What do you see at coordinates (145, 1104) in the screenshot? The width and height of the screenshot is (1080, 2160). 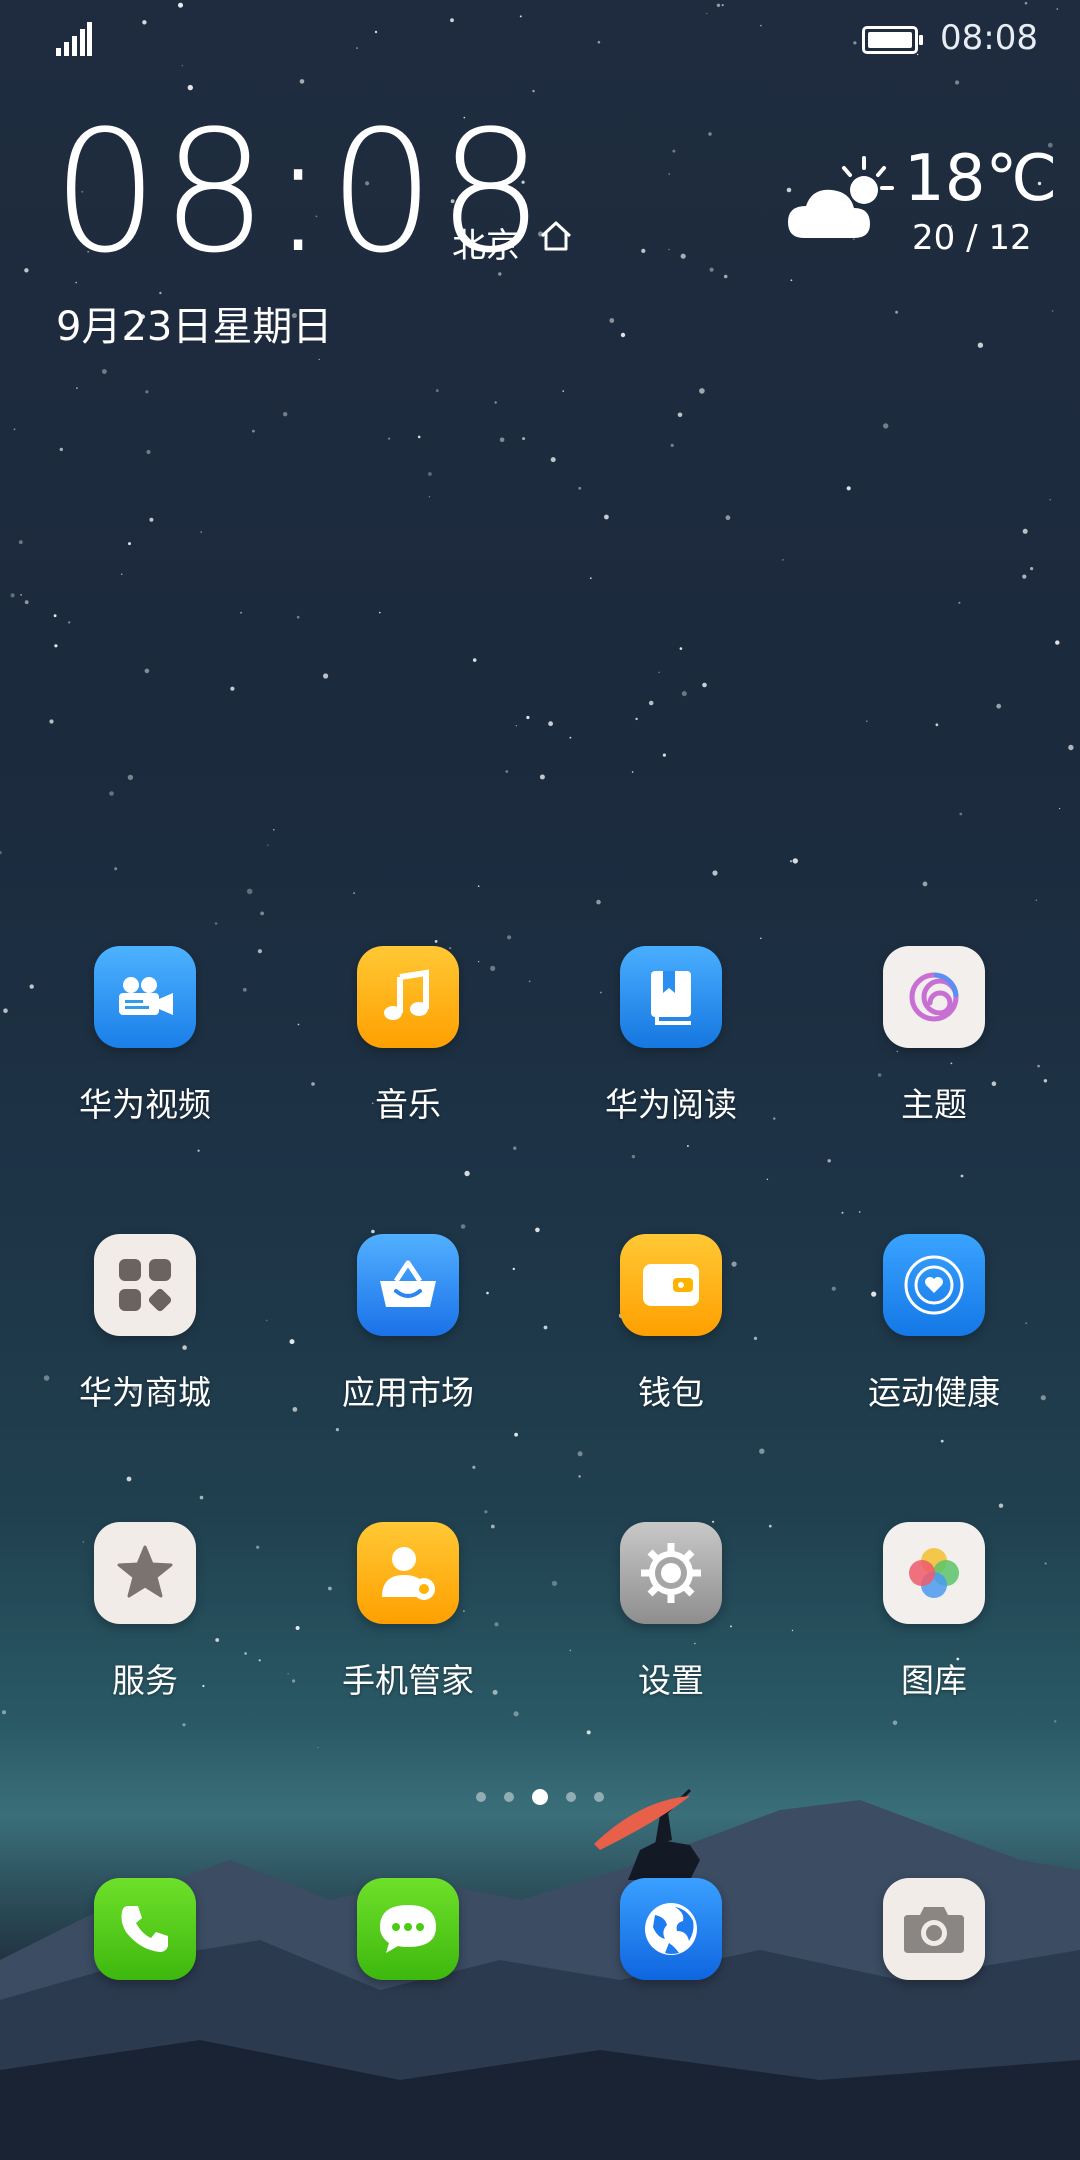 I see `app-label: 华为视频` at bounding box center [145, 1104].